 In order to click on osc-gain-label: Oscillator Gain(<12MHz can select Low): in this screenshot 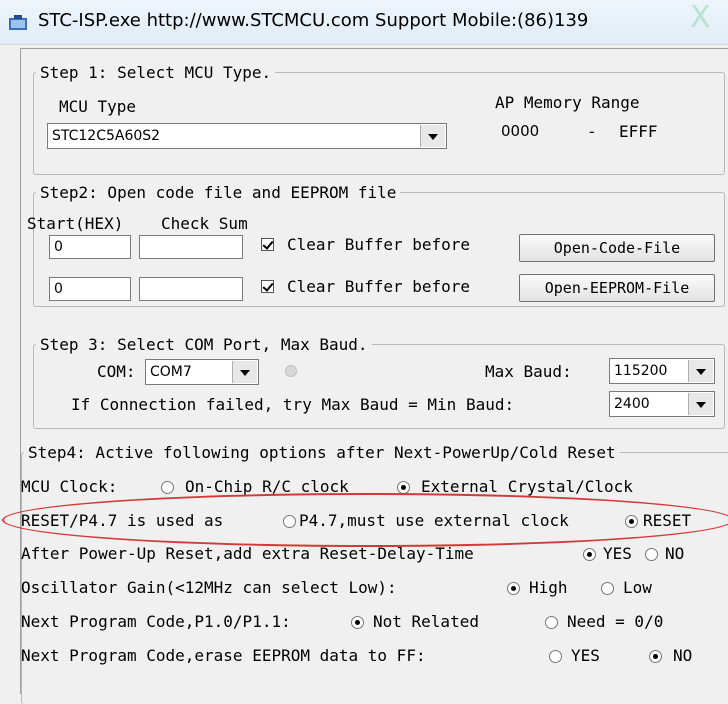, I will do `click(209, 587)`.